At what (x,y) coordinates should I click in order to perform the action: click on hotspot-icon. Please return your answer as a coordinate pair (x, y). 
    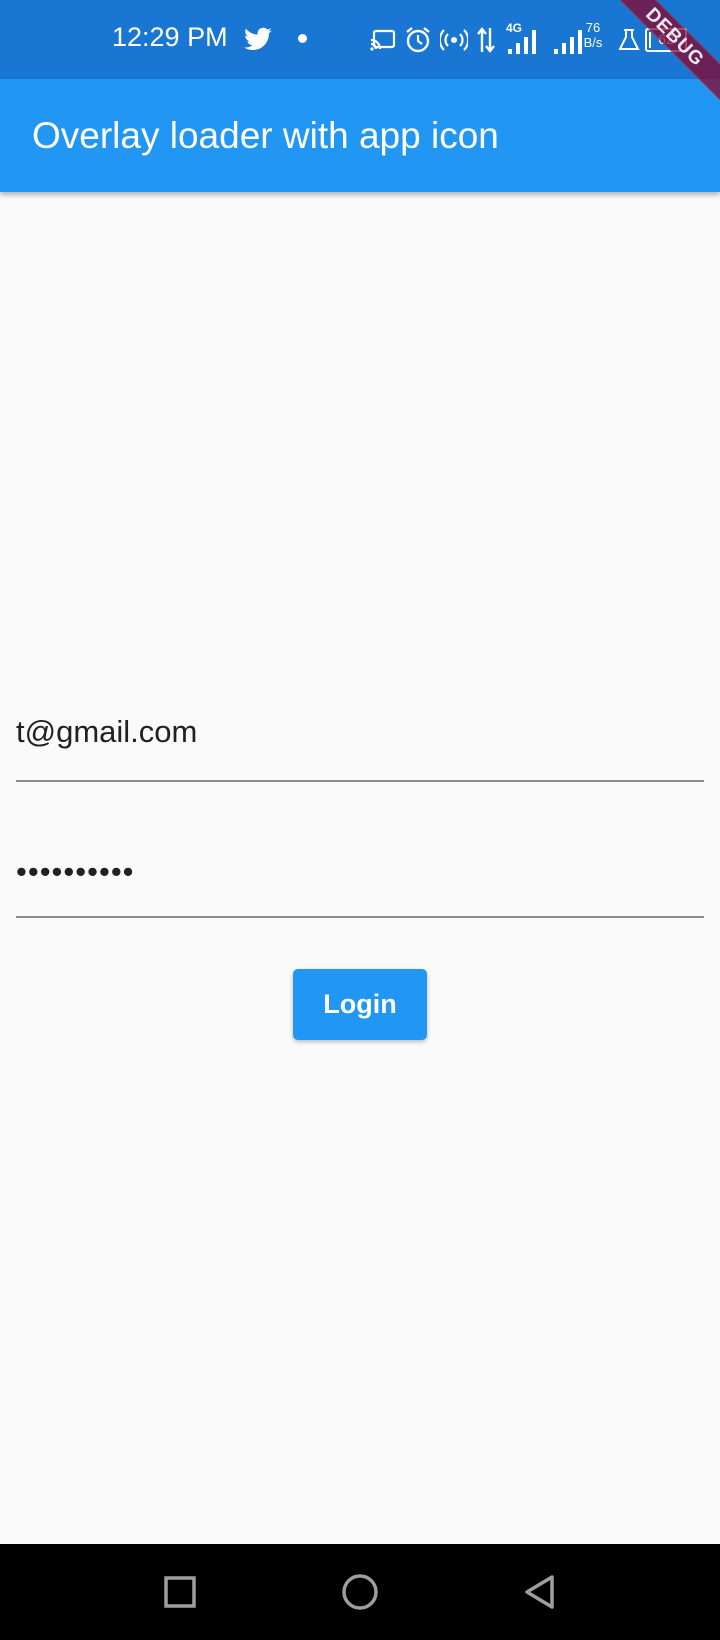
    Looking at the image, I should click on (454, 40).